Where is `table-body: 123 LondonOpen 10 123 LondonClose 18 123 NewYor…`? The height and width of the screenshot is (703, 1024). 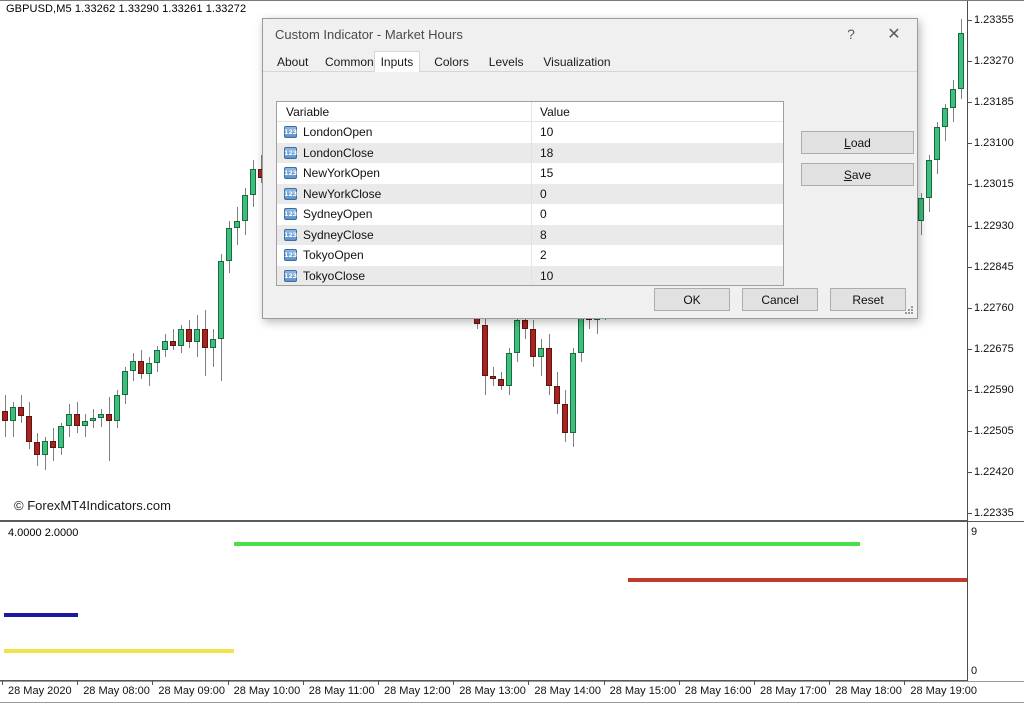
table-body: 123 LondonOpen 10 123 LondonClose 18 123 NewYor… is located at coordinates (530, 203).